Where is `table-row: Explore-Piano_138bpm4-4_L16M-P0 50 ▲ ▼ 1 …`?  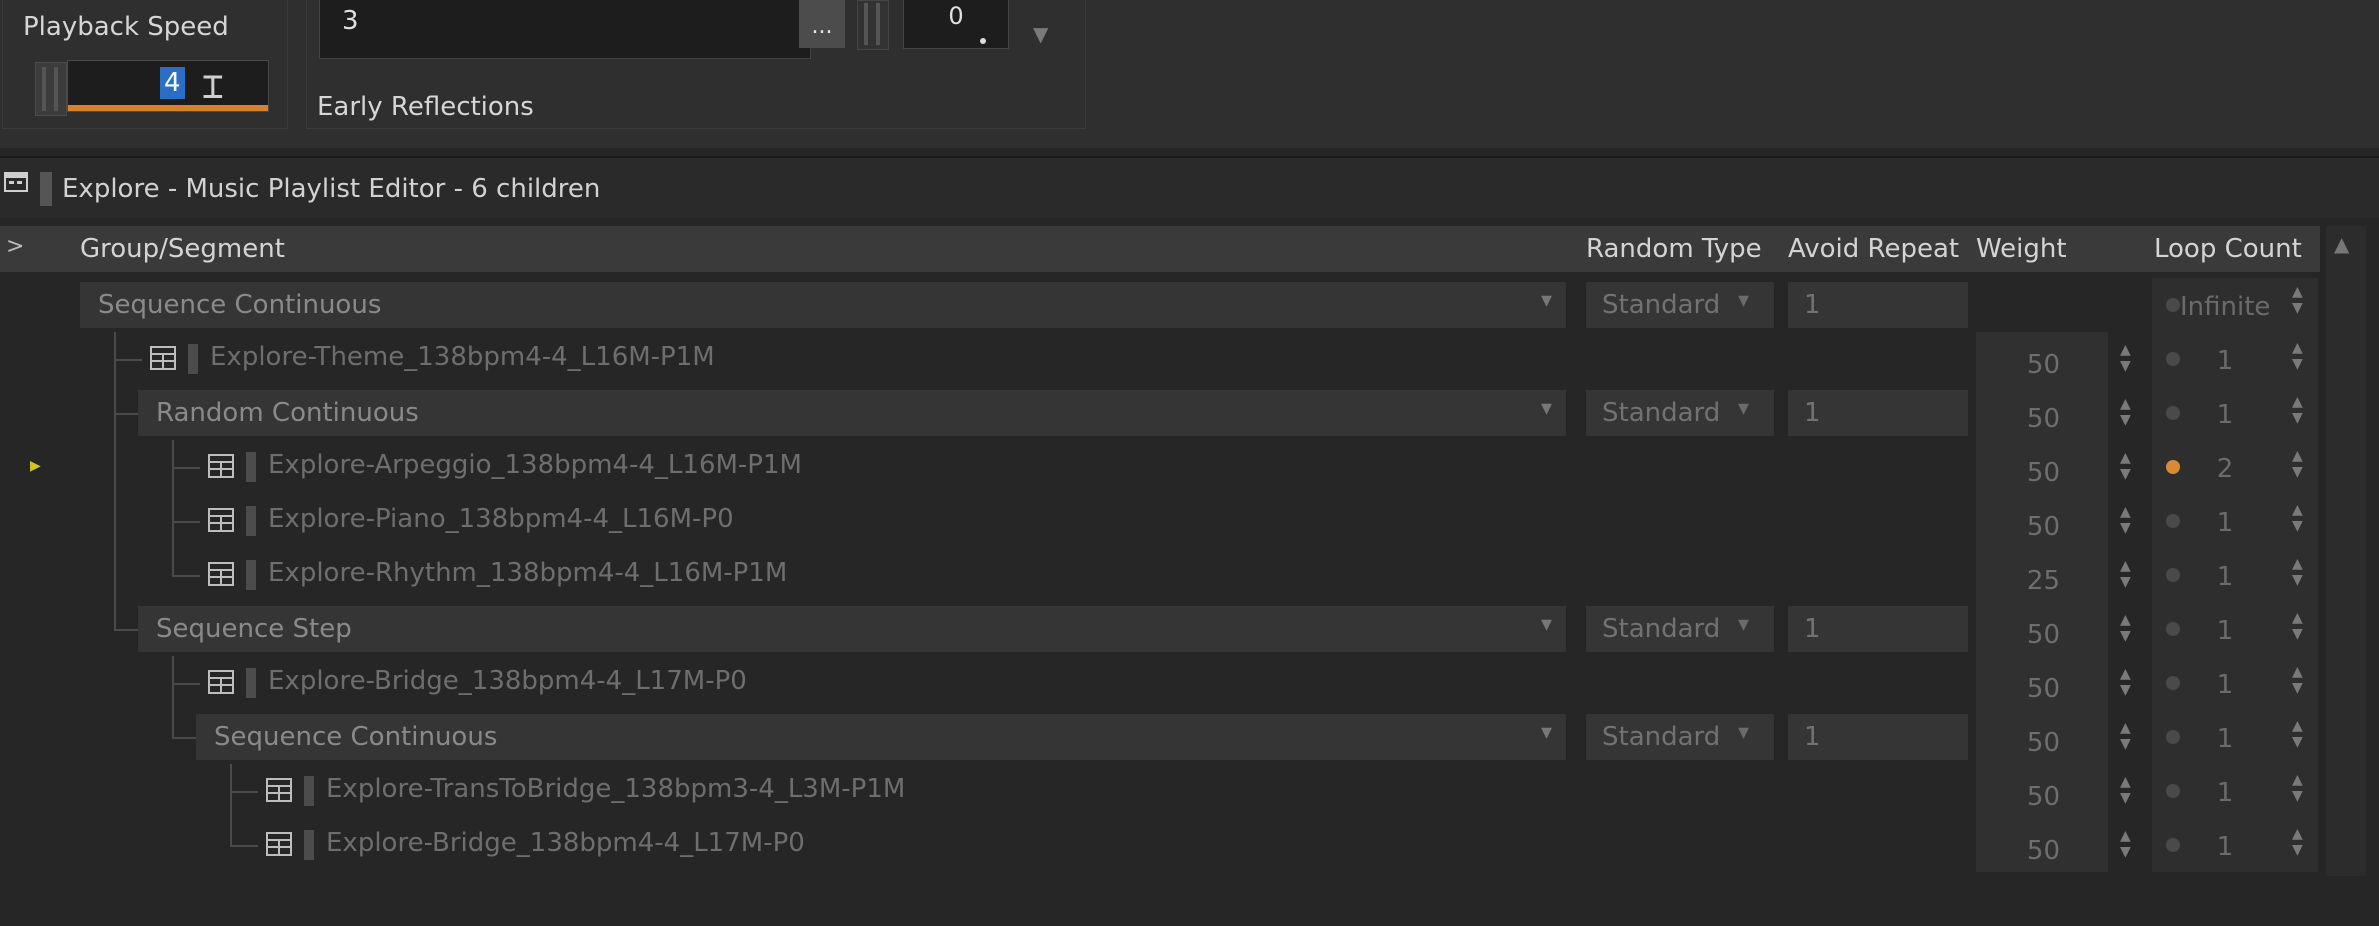
table-row: Explore-Piano_138bpm4-4_L16M-P0 50 ▲ ▼ 1 … is located at coordinates (1160, 521).